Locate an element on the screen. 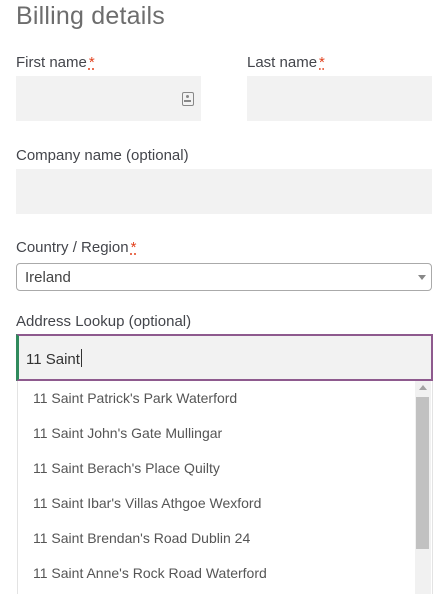 The height and width of the screenshot is (594, 448). dropdown-scrollbar is located at coordinates (423, 487).